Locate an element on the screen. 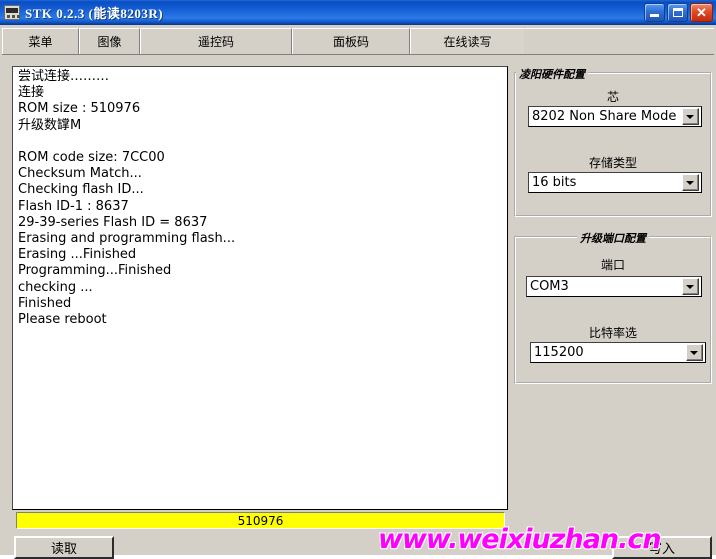 This screenshot has height=559, width=716. port-label: 端口 is located at coordinates (612, 265).